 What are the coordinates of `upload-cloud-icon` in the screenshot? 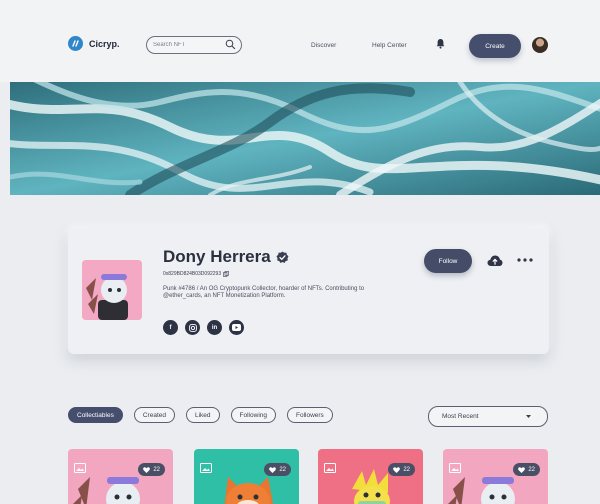 It's located at (495, 260).